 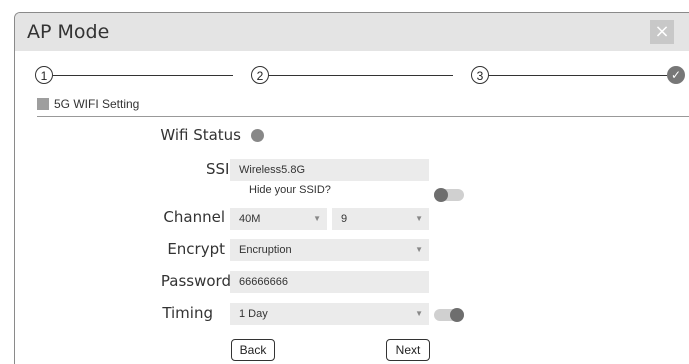 I want to click on password-input: 66666666, so click(x=329, y=282).